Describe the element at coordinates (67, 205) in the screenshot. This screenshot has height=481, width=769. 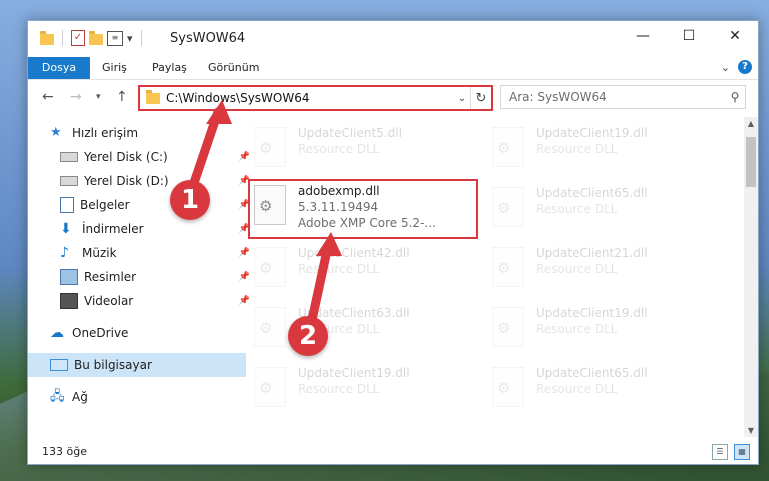
I see `documents-icon` at that location.